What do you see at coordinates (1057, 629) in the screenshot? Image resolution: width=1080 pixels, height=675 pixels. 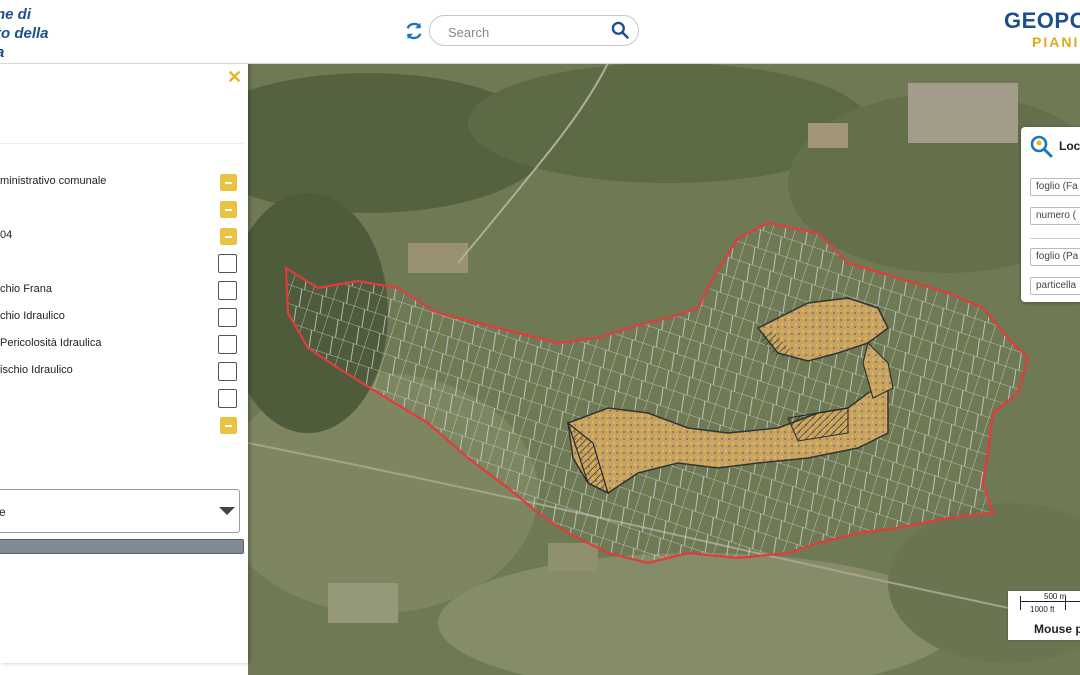 I see `mouse-position: Mouse p` at bounding box center [1057, 629].